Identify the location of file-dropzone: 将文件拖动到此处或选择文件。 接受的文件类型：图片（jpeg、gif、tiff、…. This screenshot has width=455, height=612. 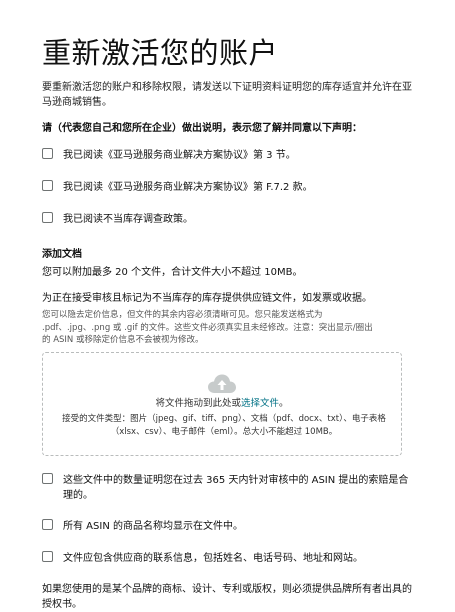
(222, 404).